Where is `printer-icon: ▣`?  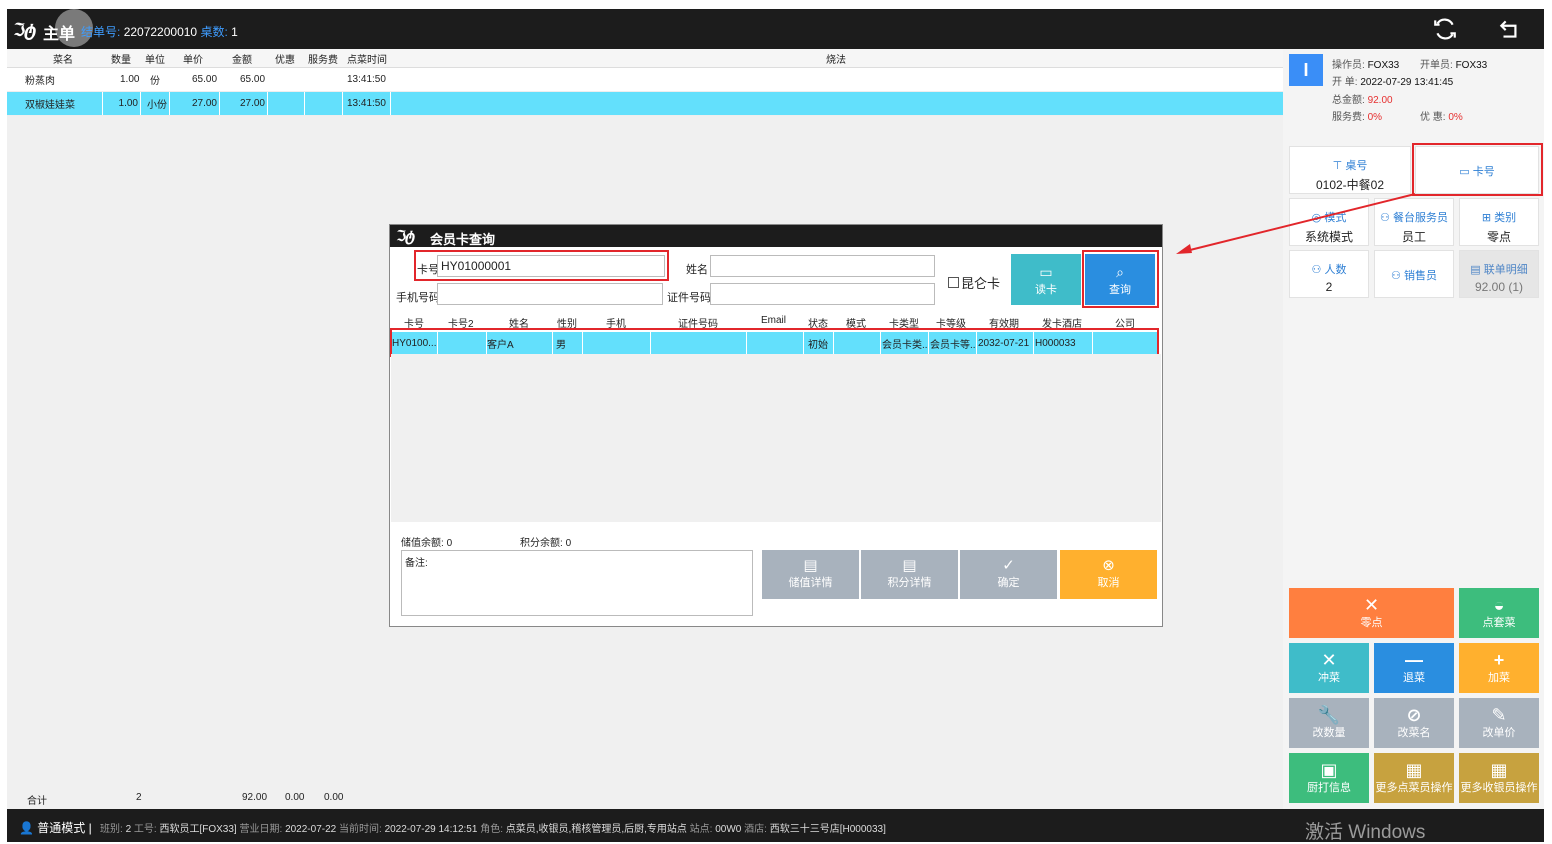 printer-icon: ▣ is located at coordinates (1329, 770).